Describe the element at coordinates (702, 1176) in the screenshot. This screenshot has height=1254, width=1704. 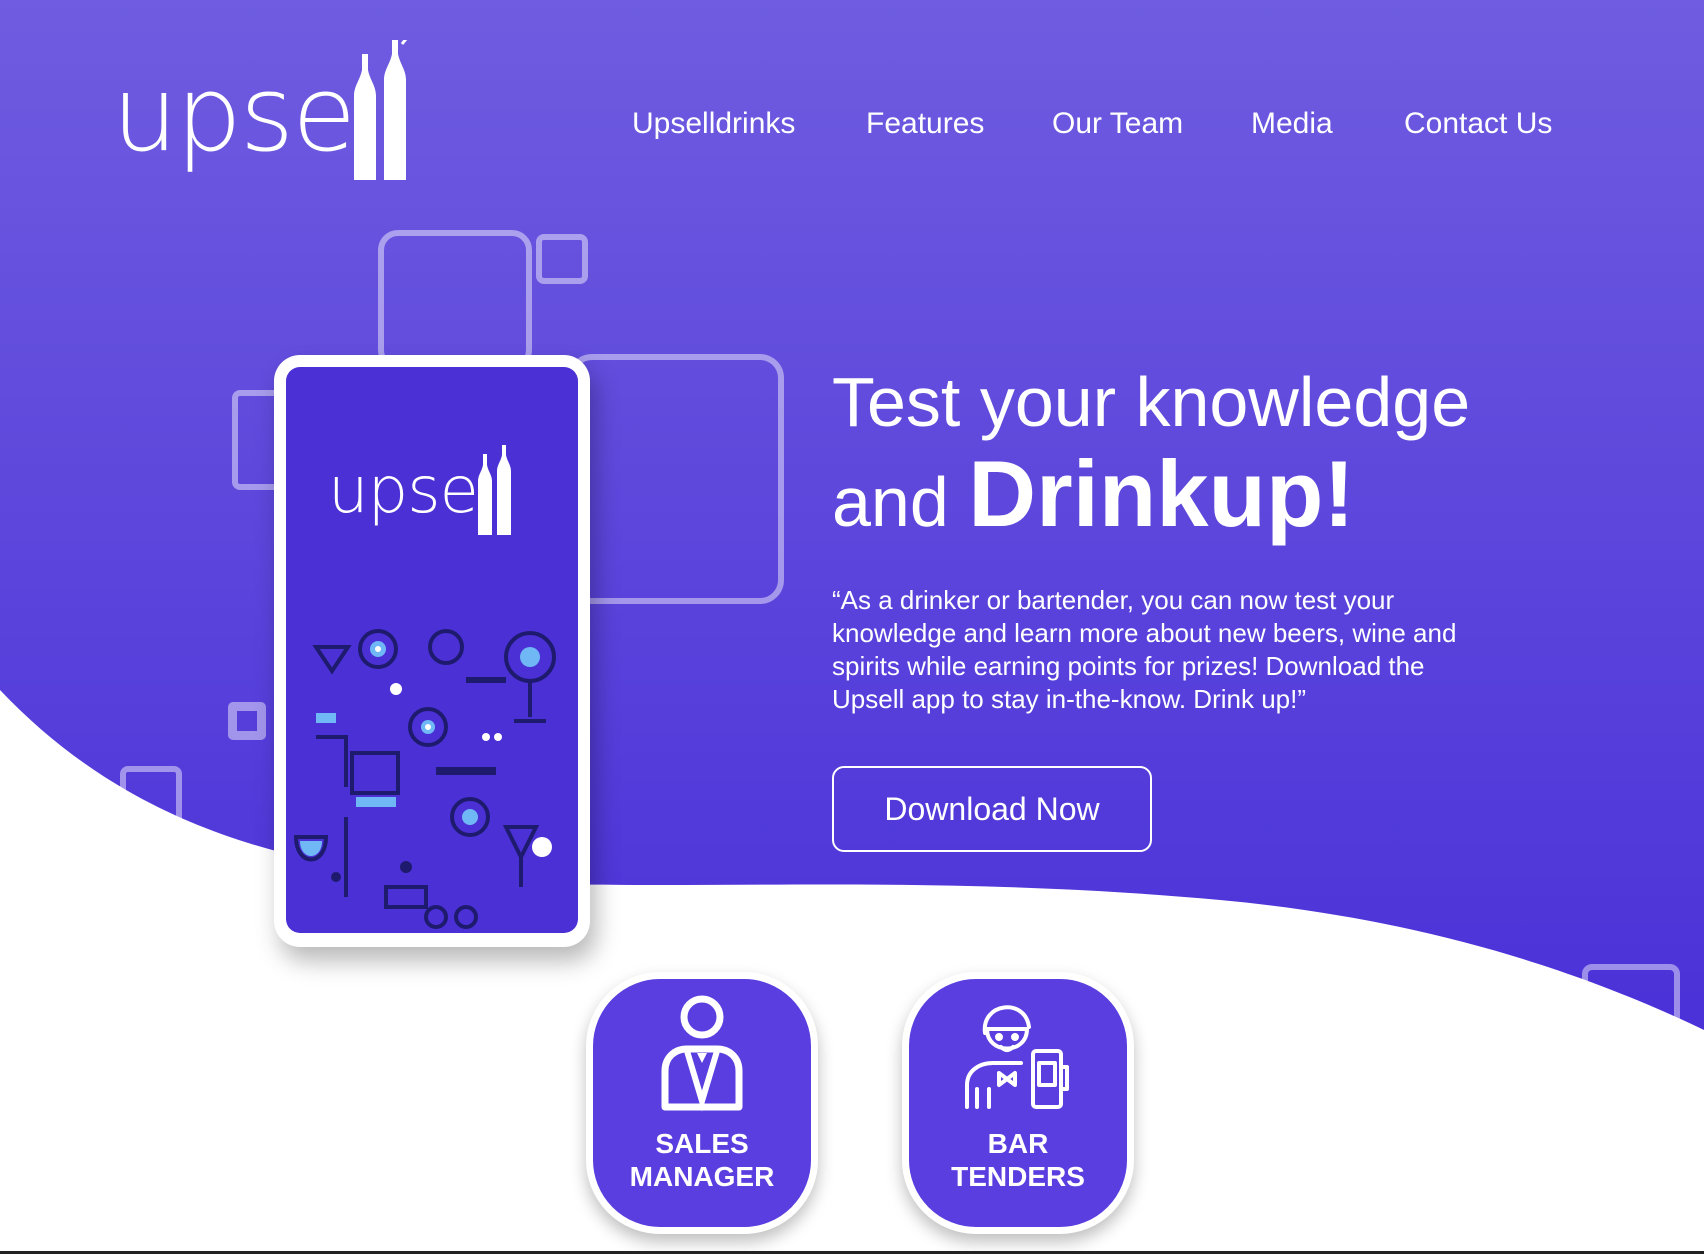
I see `role-label-line-2: MANAGER` at that location.